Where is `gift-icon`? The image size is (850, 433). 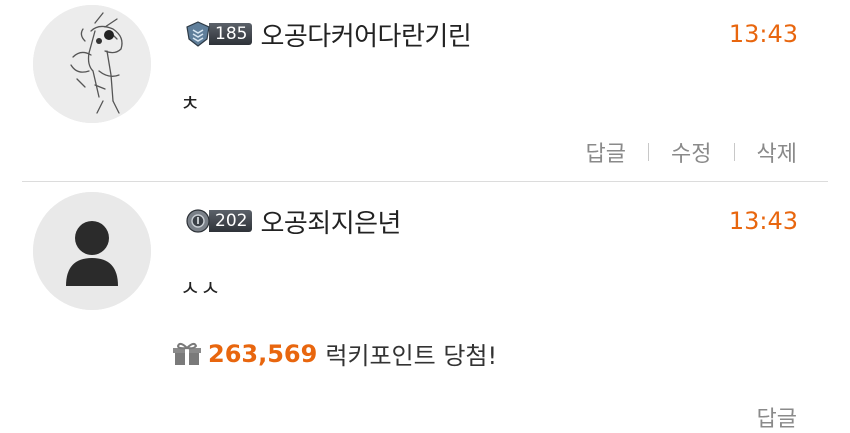 gift-icon is located at coordinates (187, 353).